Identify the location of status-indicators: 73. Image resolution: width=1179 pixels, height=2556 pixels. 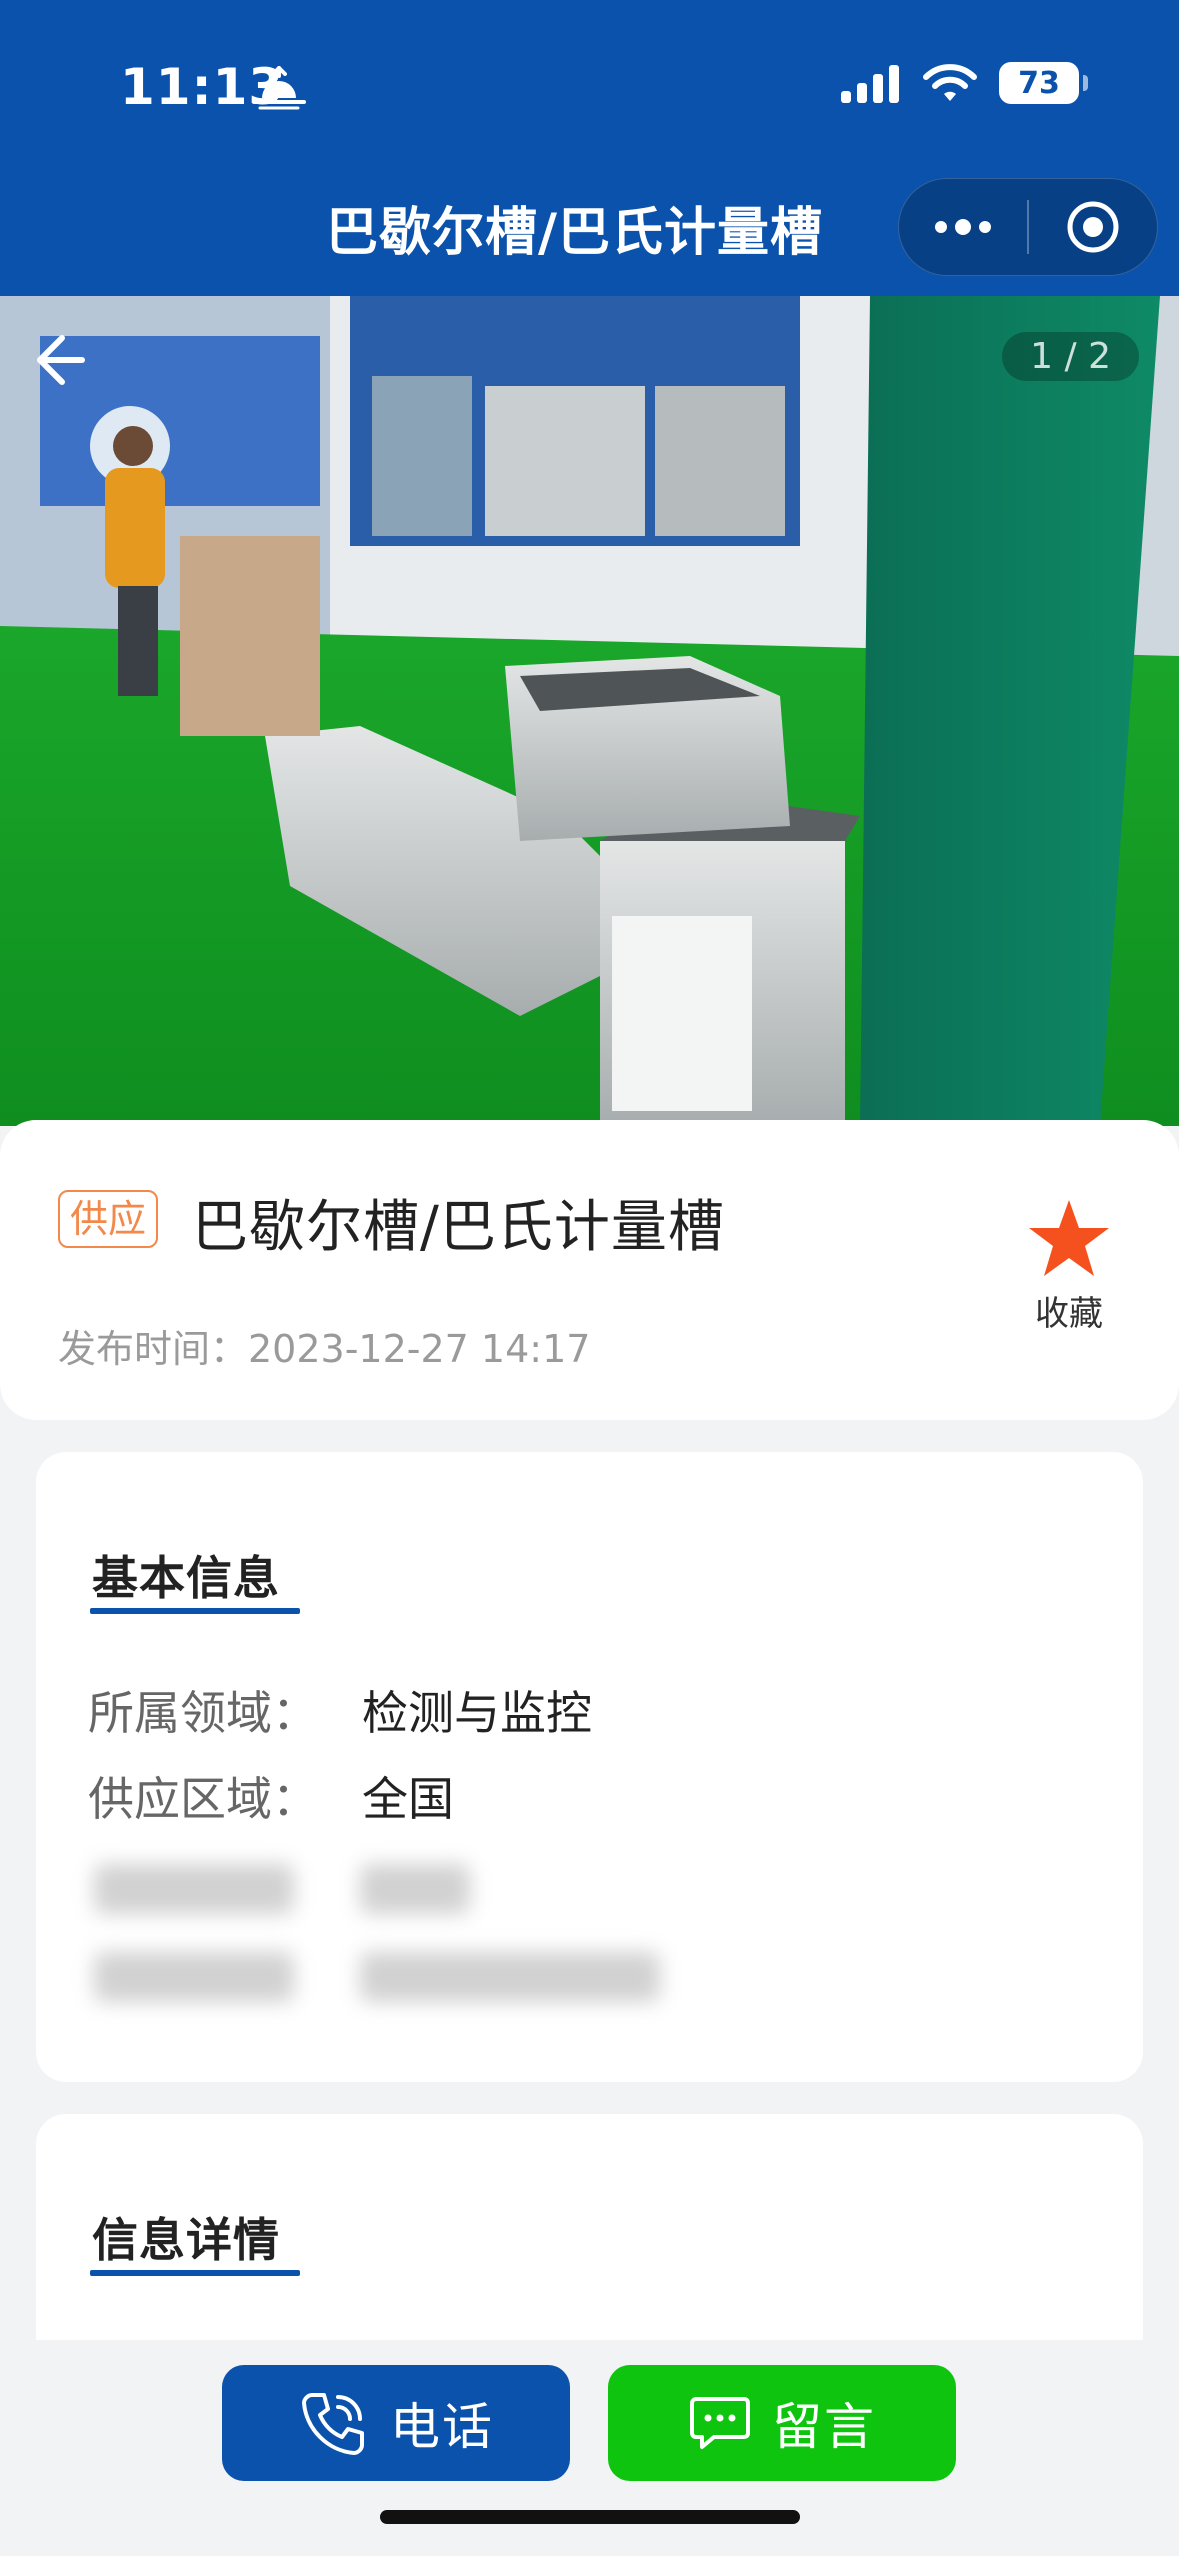
(964, 83).